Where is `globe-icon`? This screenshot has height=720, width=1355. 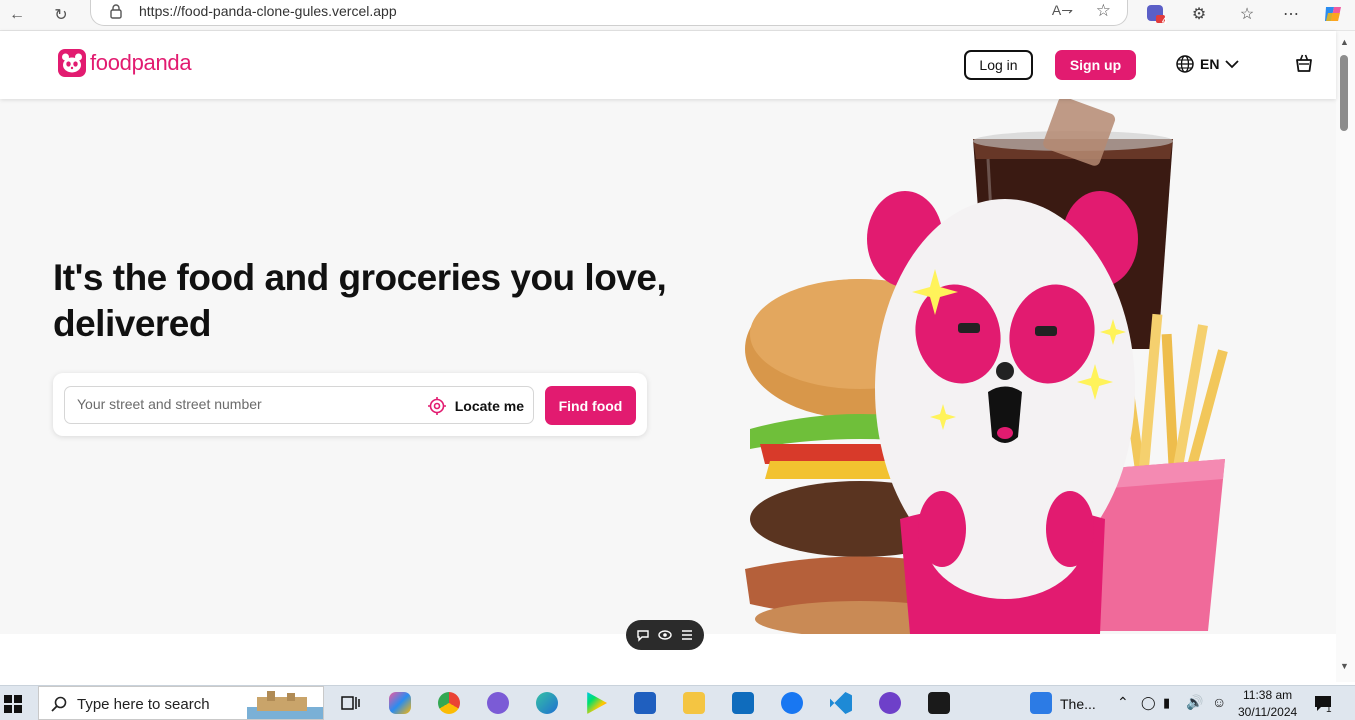 globe-icon is located at coordinates (1185, 64).